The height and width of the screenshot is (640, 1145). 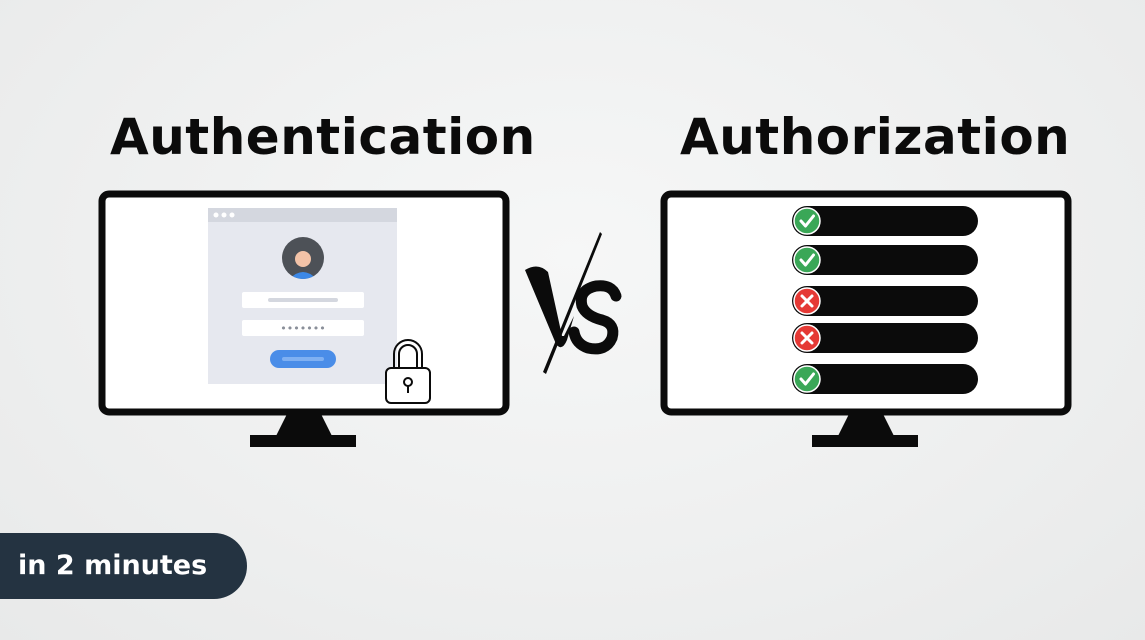 I want to click on login-window-titlebar, so click(x=302, y=215).